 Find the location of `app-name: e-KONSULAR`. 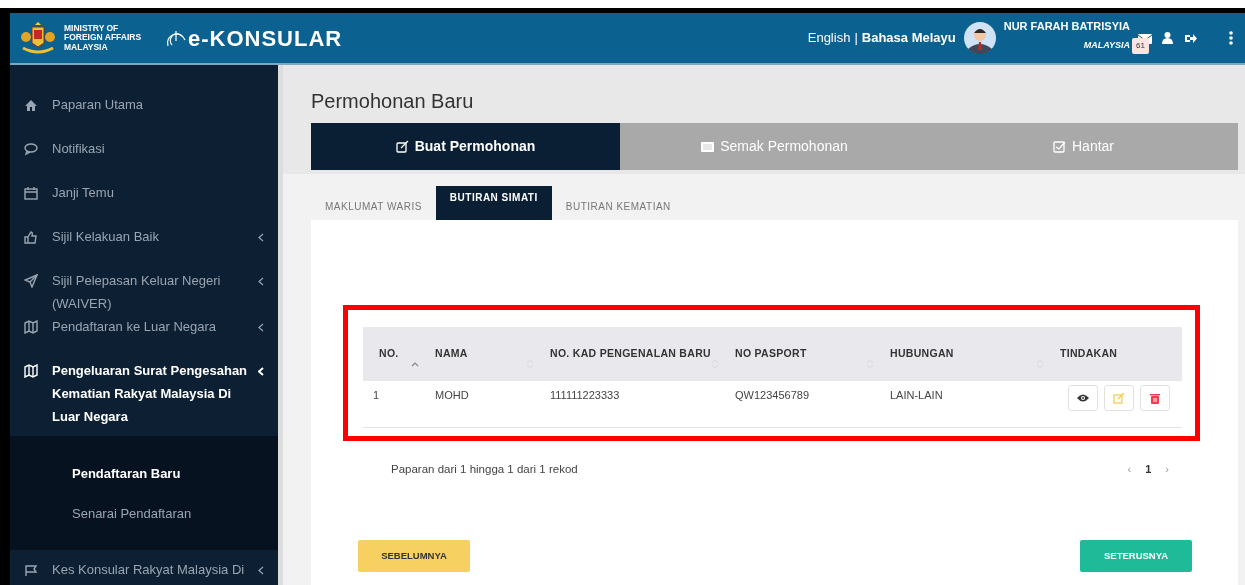

app-name: e-KONSULAR is located at coordinates (265, 38).